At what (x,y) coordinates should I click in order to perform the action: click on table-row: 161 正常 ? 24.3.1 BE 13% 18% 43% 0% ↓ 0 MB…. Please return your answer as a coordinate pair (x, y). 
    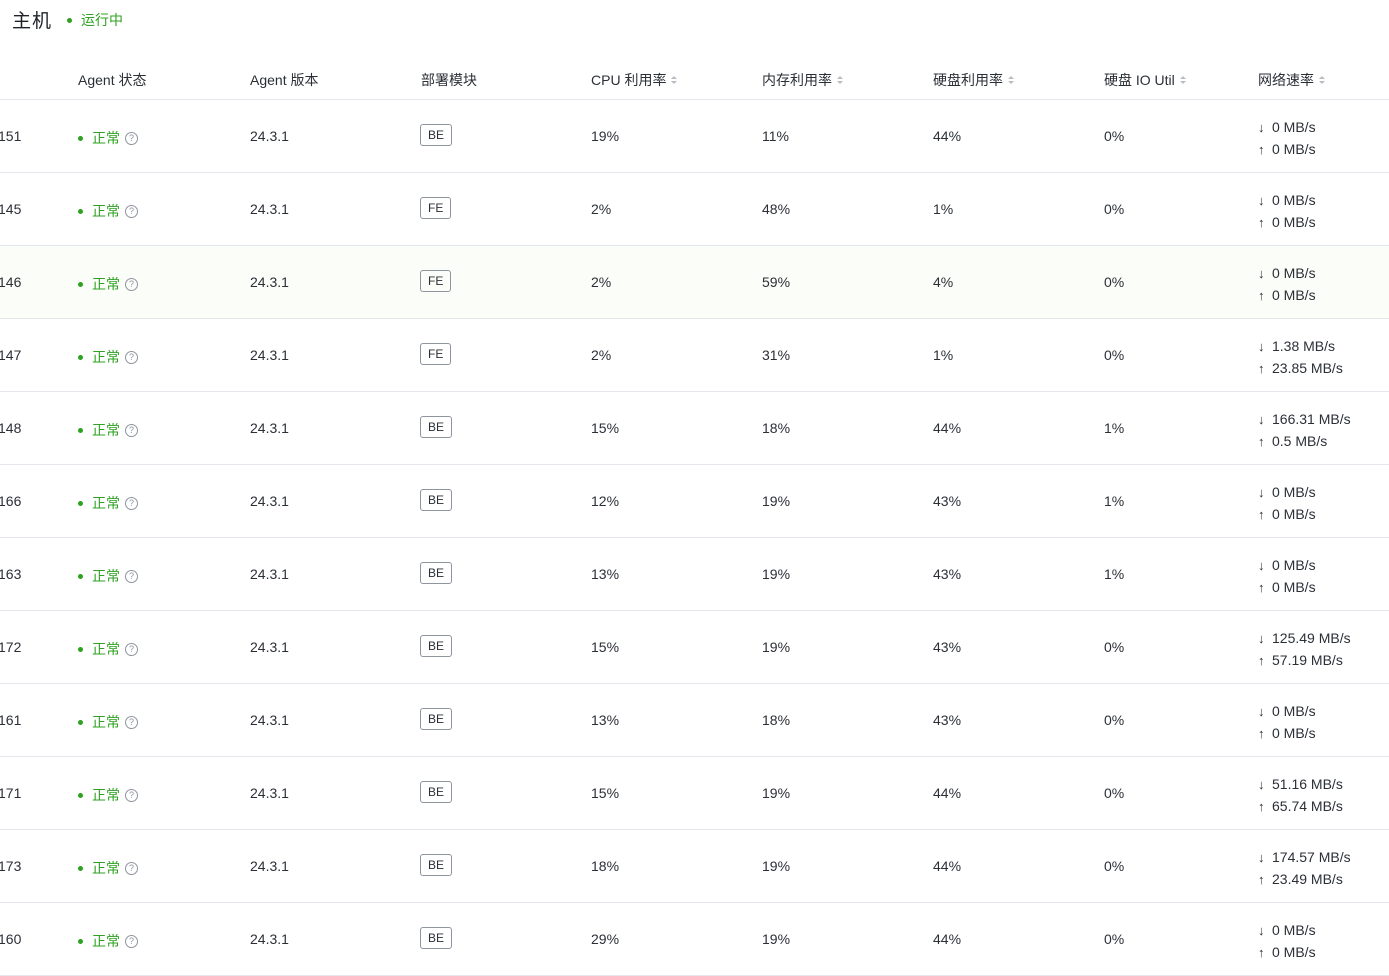
    Looking at the image, I should click on (694, 720).